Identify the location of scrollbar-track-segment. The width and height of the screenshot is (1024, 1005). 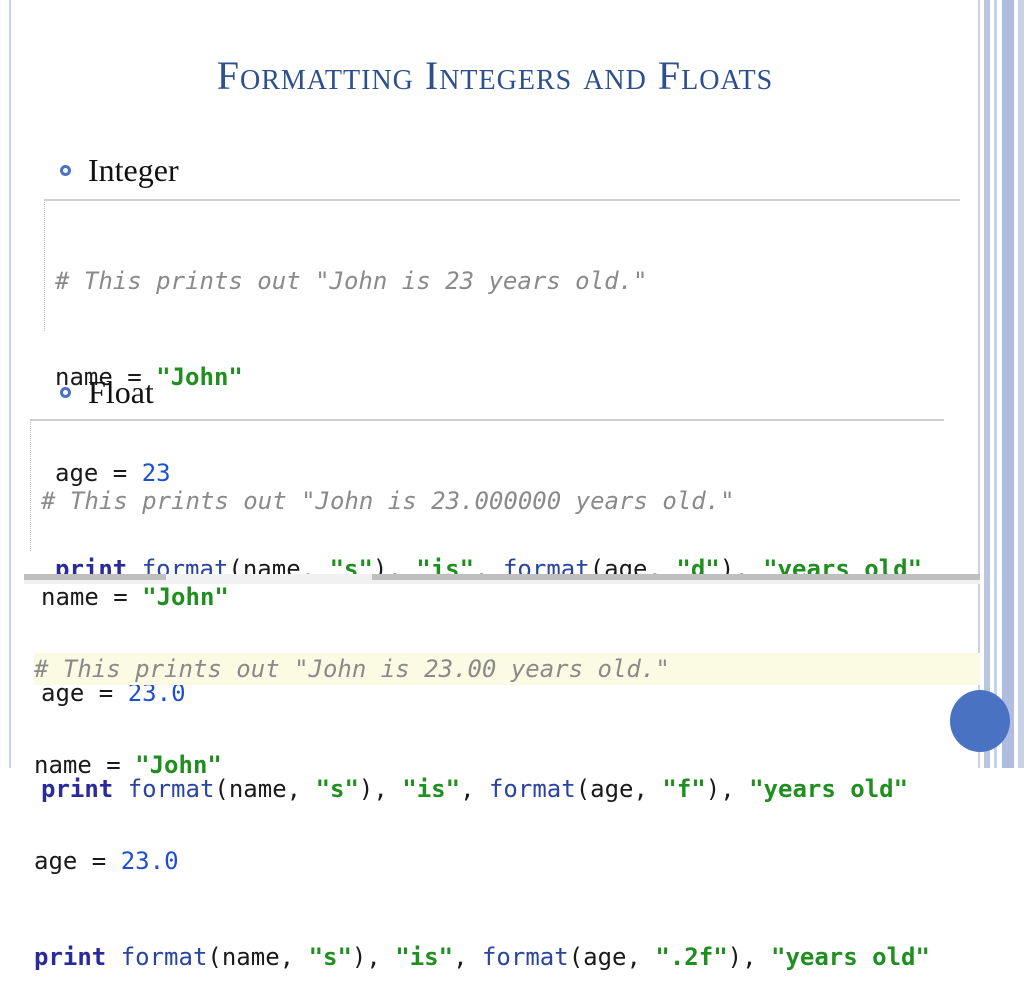
(95, 577).